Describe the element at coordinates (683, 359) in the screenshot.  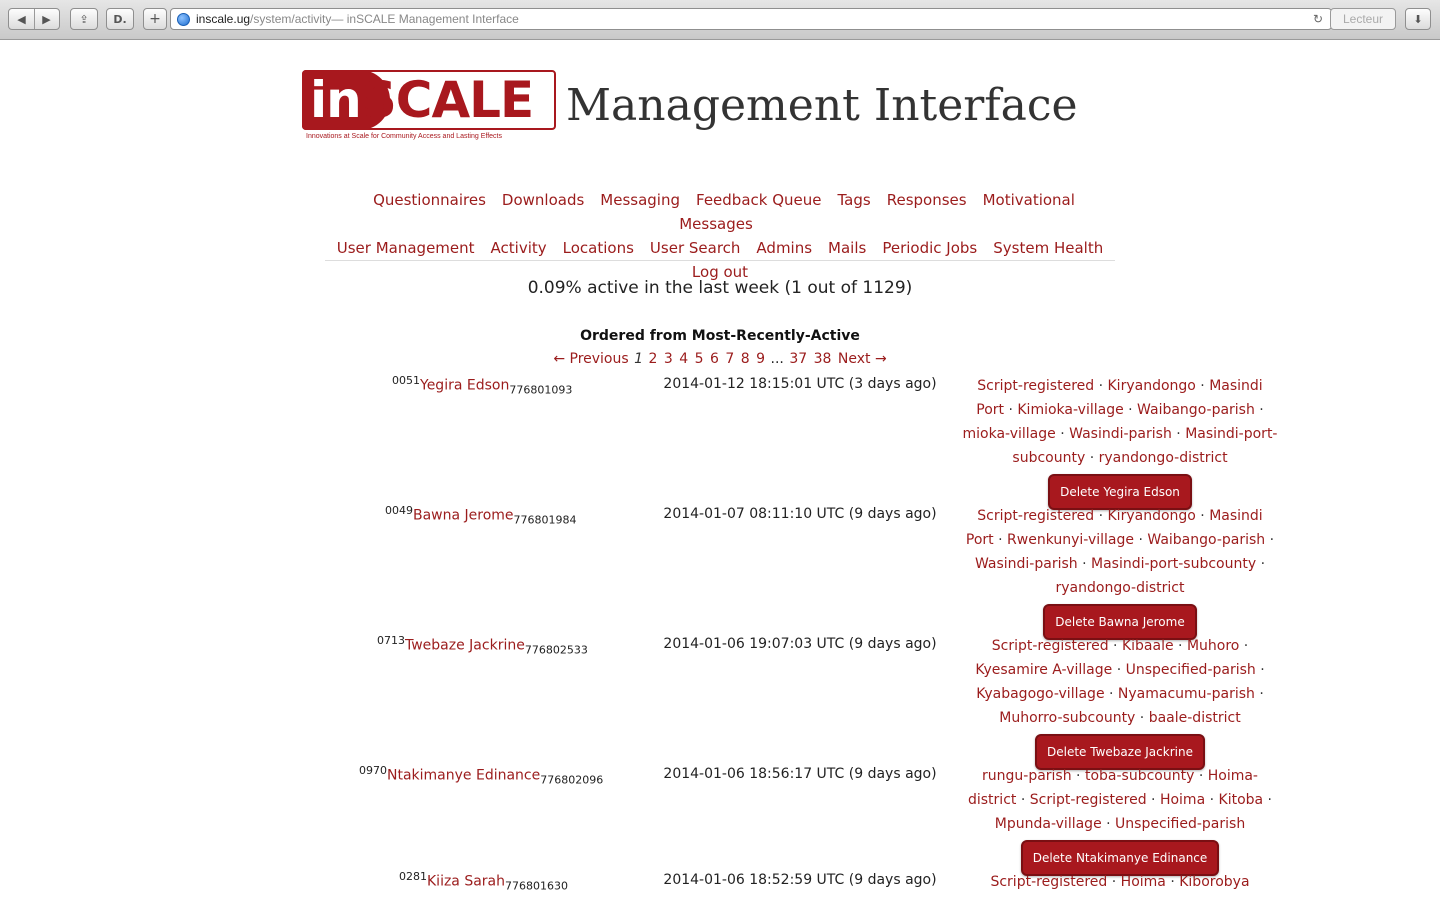
I see `pager-page-4: 4` at that location.